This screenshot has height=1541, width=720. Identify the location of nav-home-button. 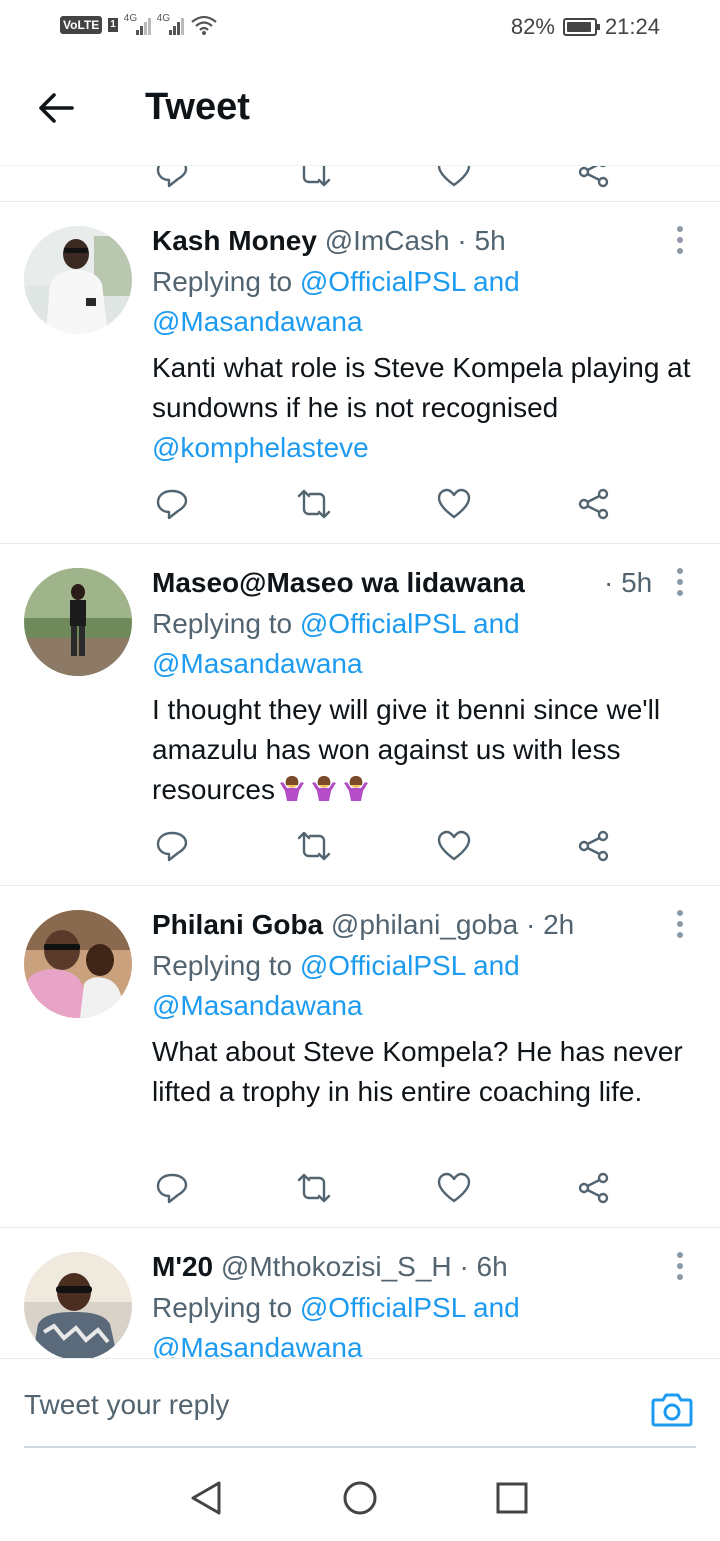
(360, 1498).